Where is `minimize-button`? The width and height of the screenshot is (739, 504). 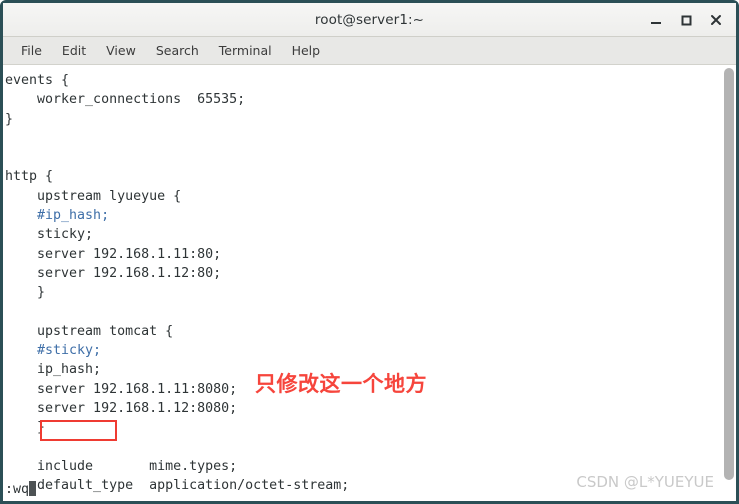 minimize-button is located at coordinates (656, 20).